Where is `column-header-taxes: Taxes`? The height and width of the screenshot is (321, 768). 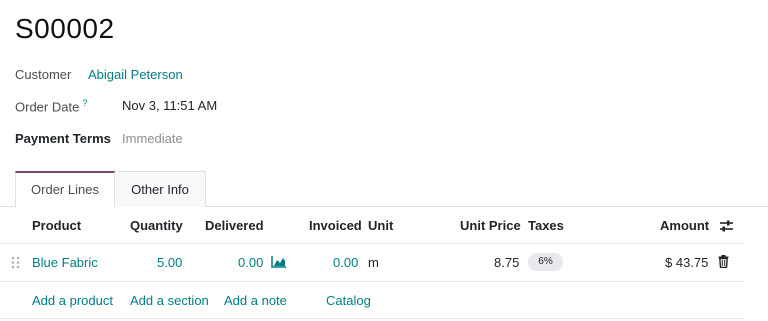 column-header-taxes: Taxes is located at coordinates (546, 225).